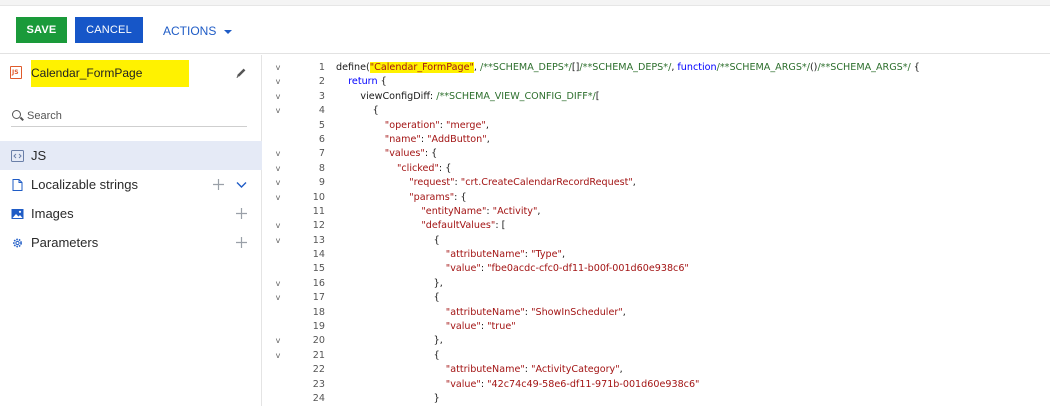 The image size is (1050, 406). What do you see at coordinates (318, 226) in the screenshot?
I see `line-number: 12` at bounding box center [318, 226].